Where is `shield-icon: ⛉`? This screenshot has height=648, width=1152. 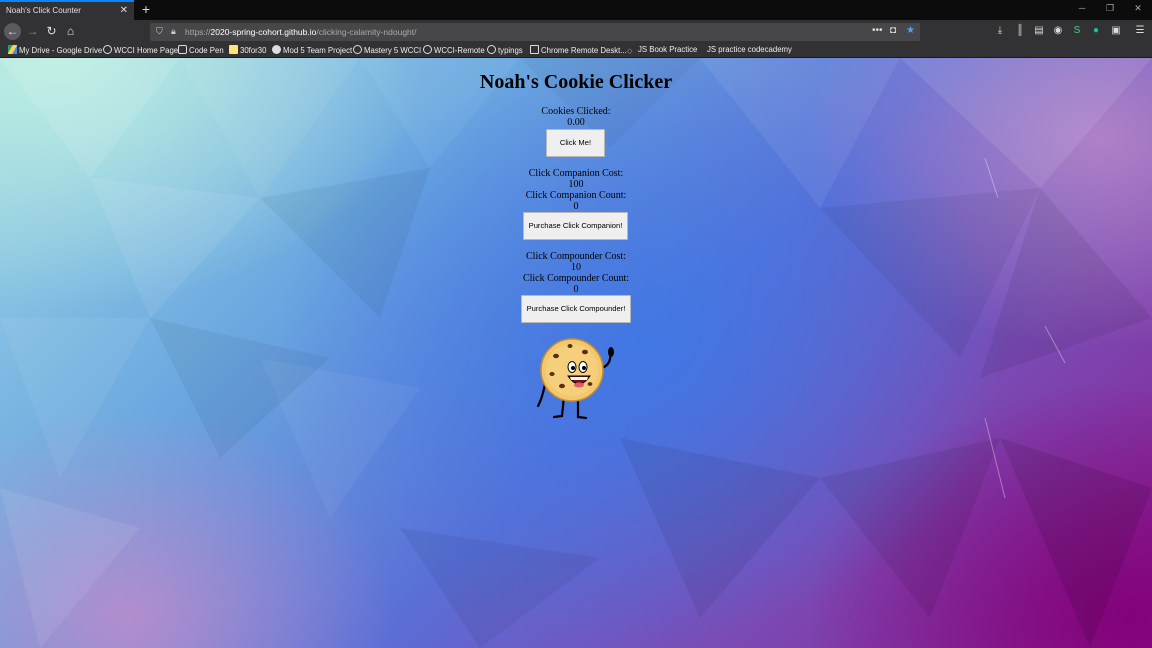
shield-icon: ⛉ is located at coordinates (159, 31).